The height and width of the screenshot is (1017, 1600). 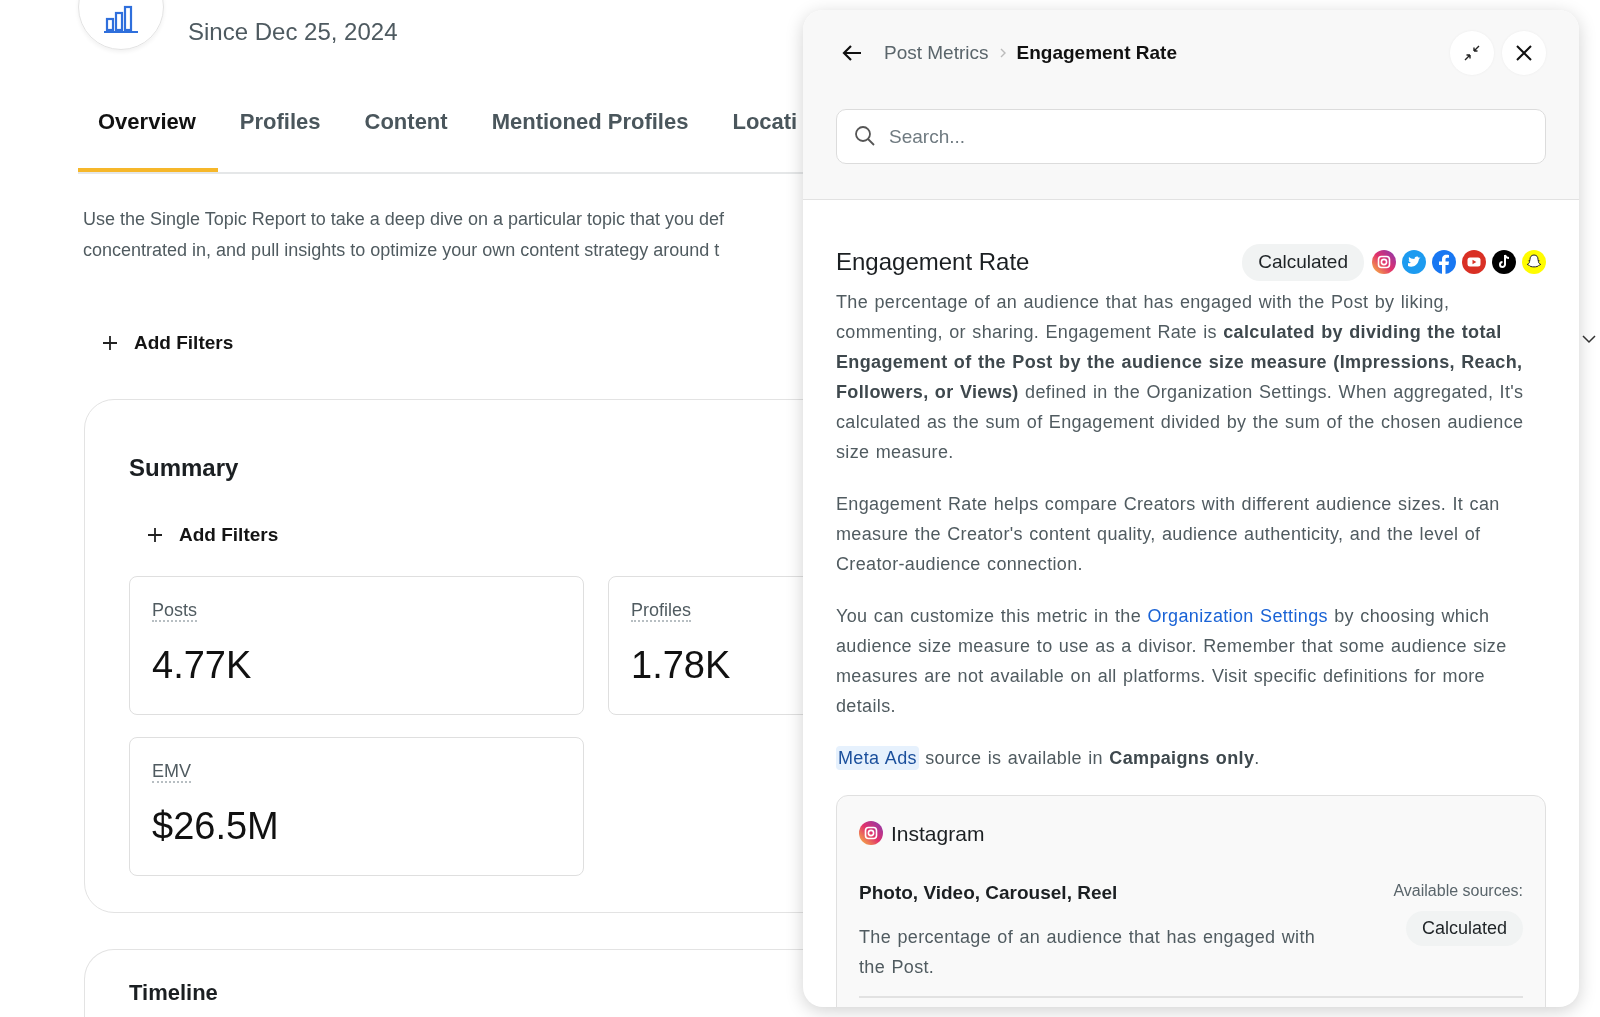 I want to click on minimize-button, so click(x=1472, y=53).